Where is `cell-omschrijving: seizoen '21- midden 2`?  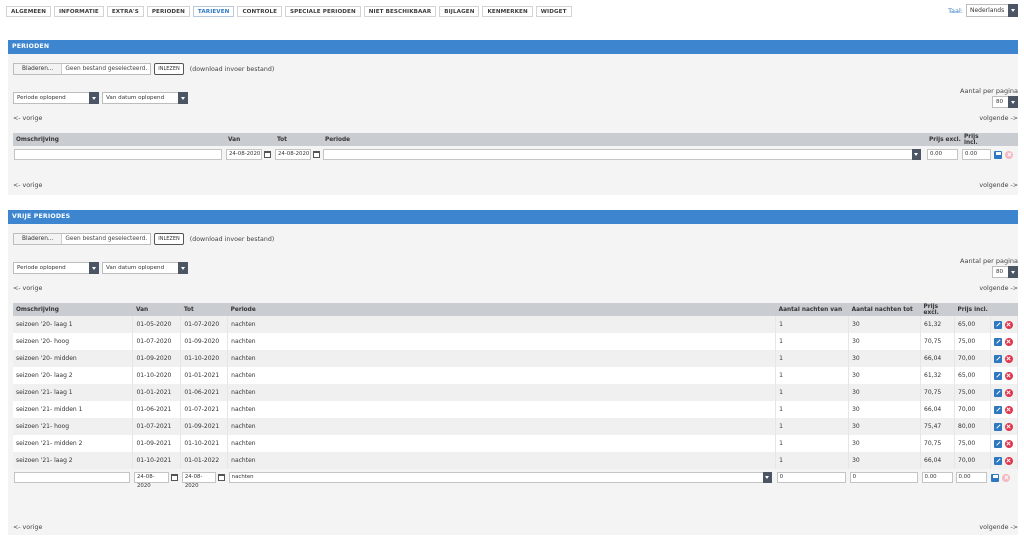 cell-omschrijving: seizoen '21- midden 2 is located at coordinates (73, 443).